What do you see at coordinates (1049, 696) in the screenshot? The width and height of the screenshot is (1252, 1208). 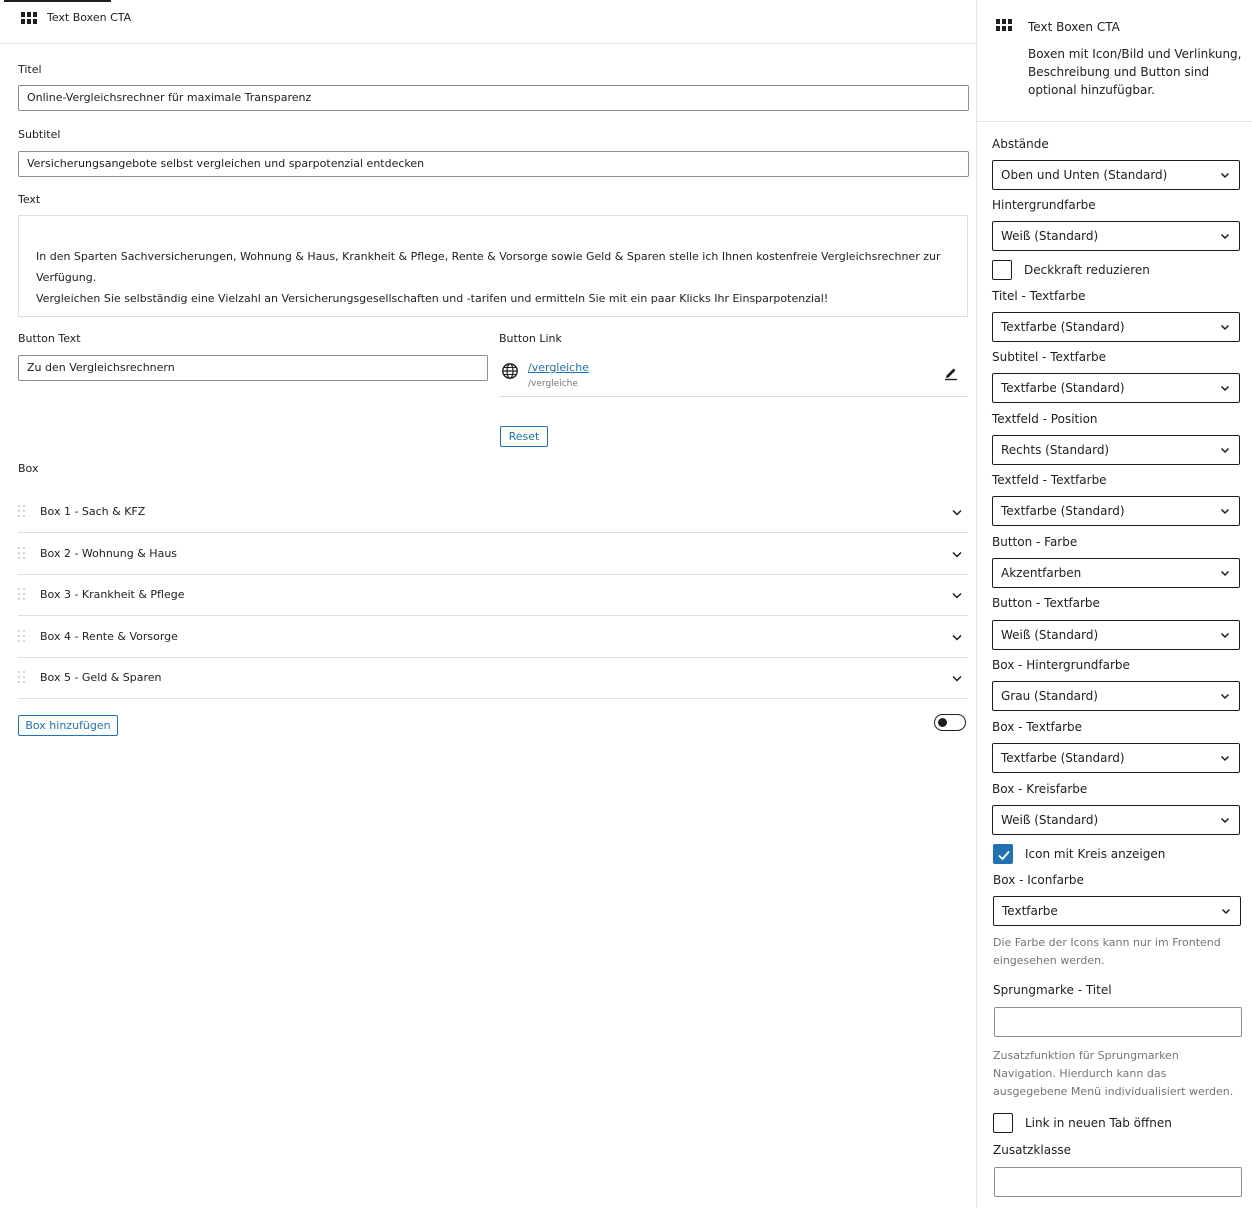 I see `box-hintergrundfarbe-value: Grau (Standard)` at bounding box center [1049, 696].